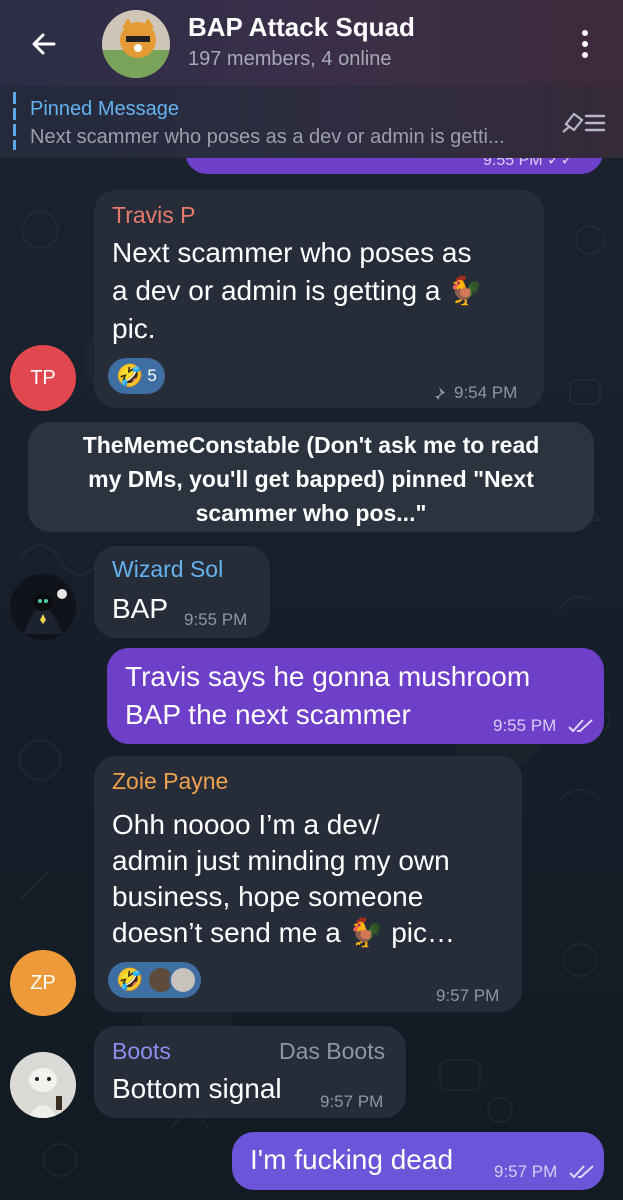  I want to click on message-time: 9:55 PM ✓✓, so click(528, 160).